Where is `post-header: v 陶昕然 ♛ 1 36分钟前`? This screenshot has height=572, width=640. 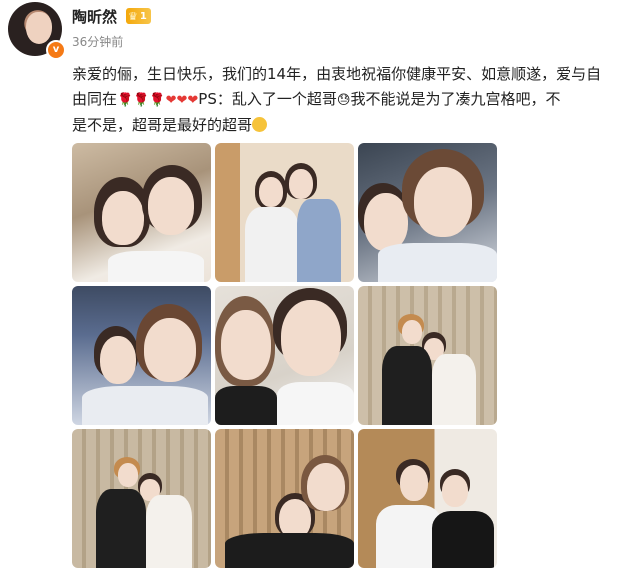 post-header: v 陶昕然 ♛ 1 36分钟前 is located at coordinates (320, 30).